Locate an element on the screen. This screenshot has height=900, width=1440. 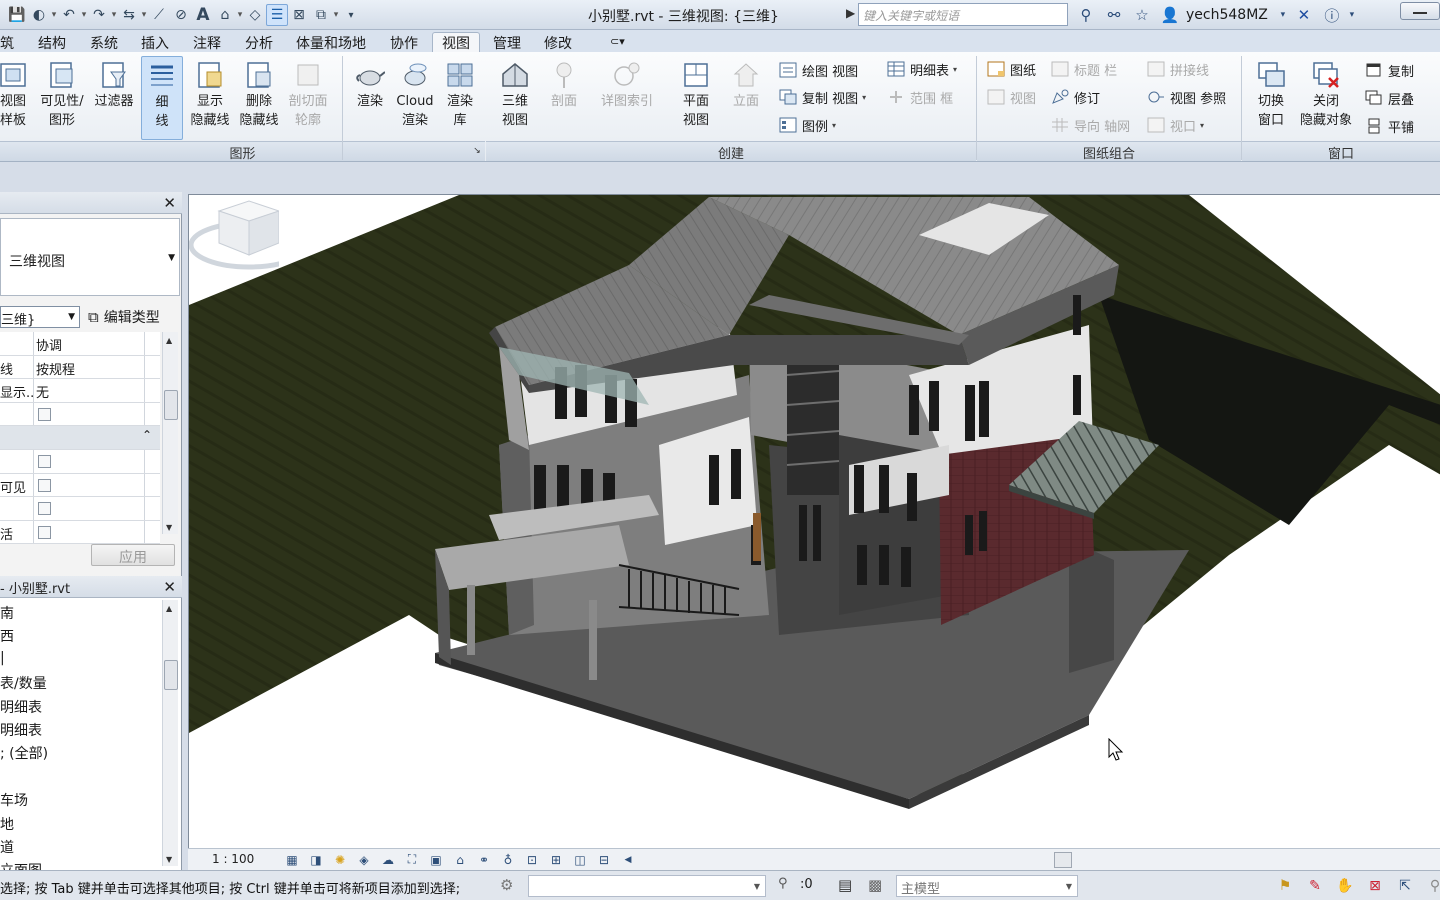
matchline-button: 拼接线 is located at coordinates (1177, 69).